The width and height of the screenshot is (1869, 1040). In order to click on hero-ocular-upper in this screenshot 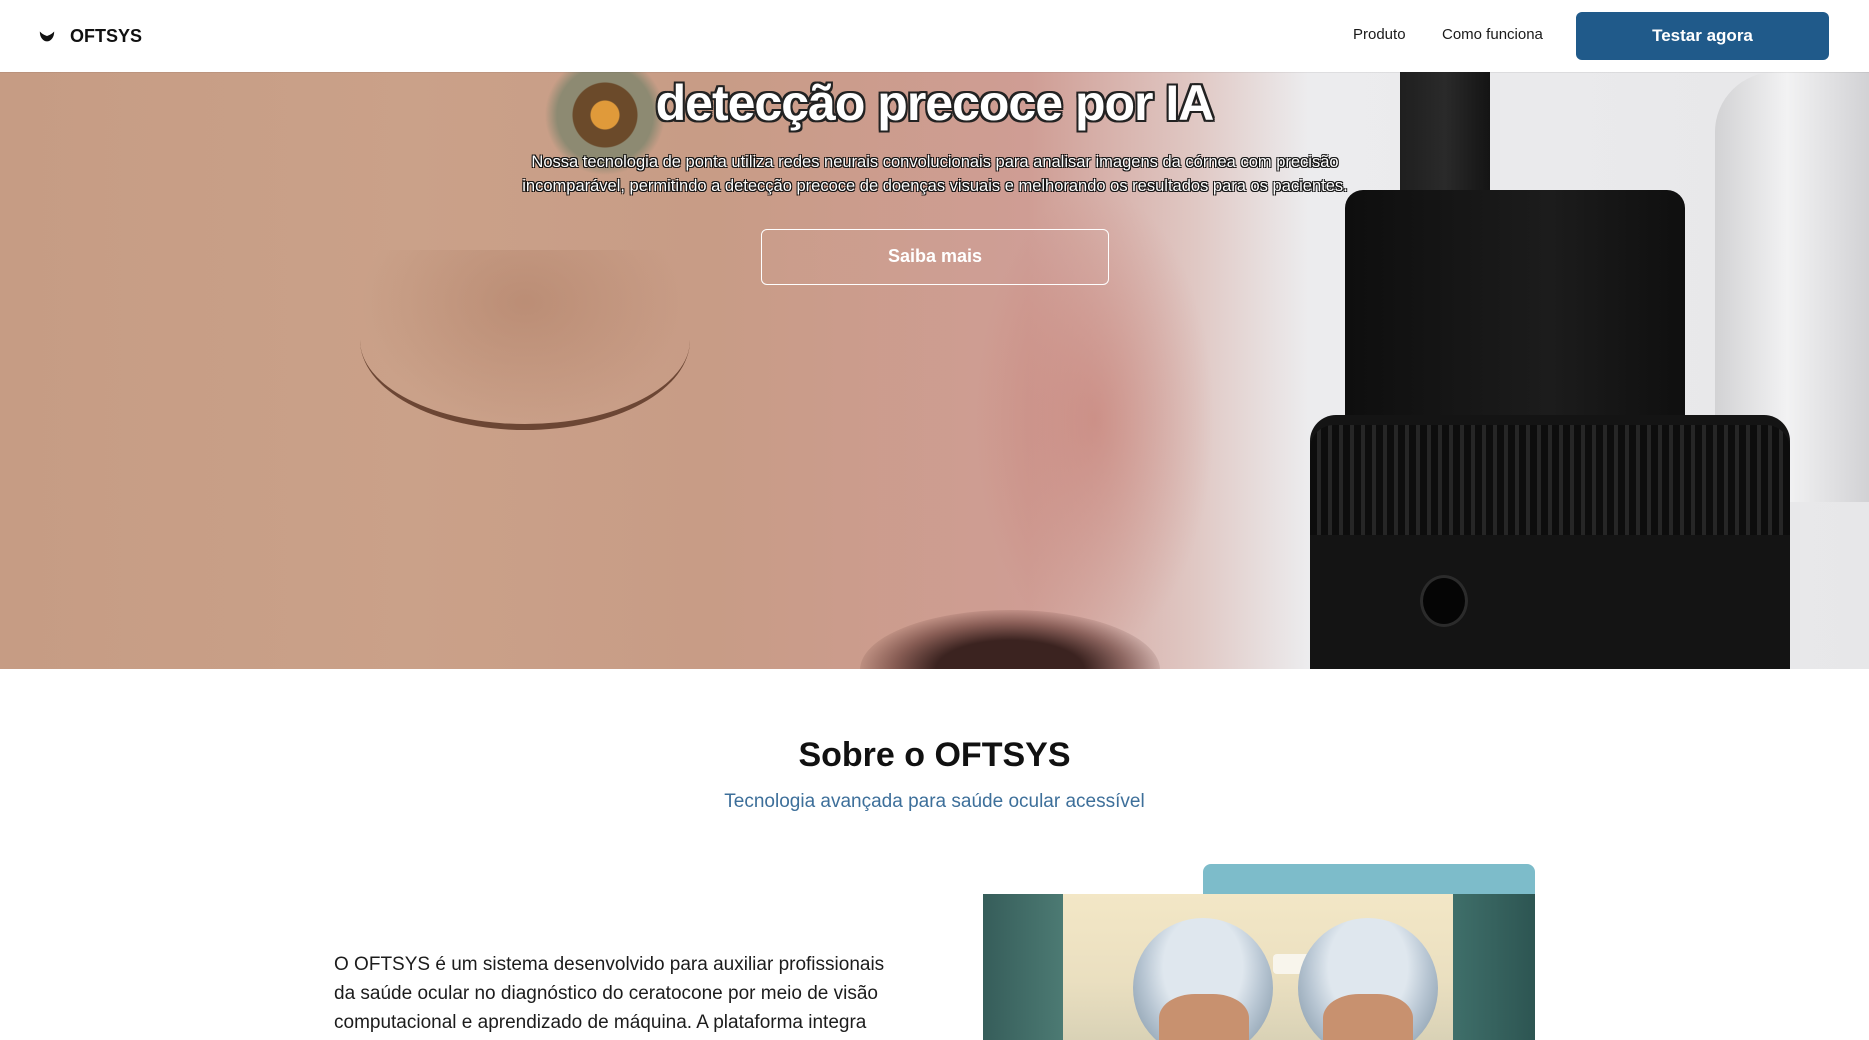, I will do `click(1515, 315)`.